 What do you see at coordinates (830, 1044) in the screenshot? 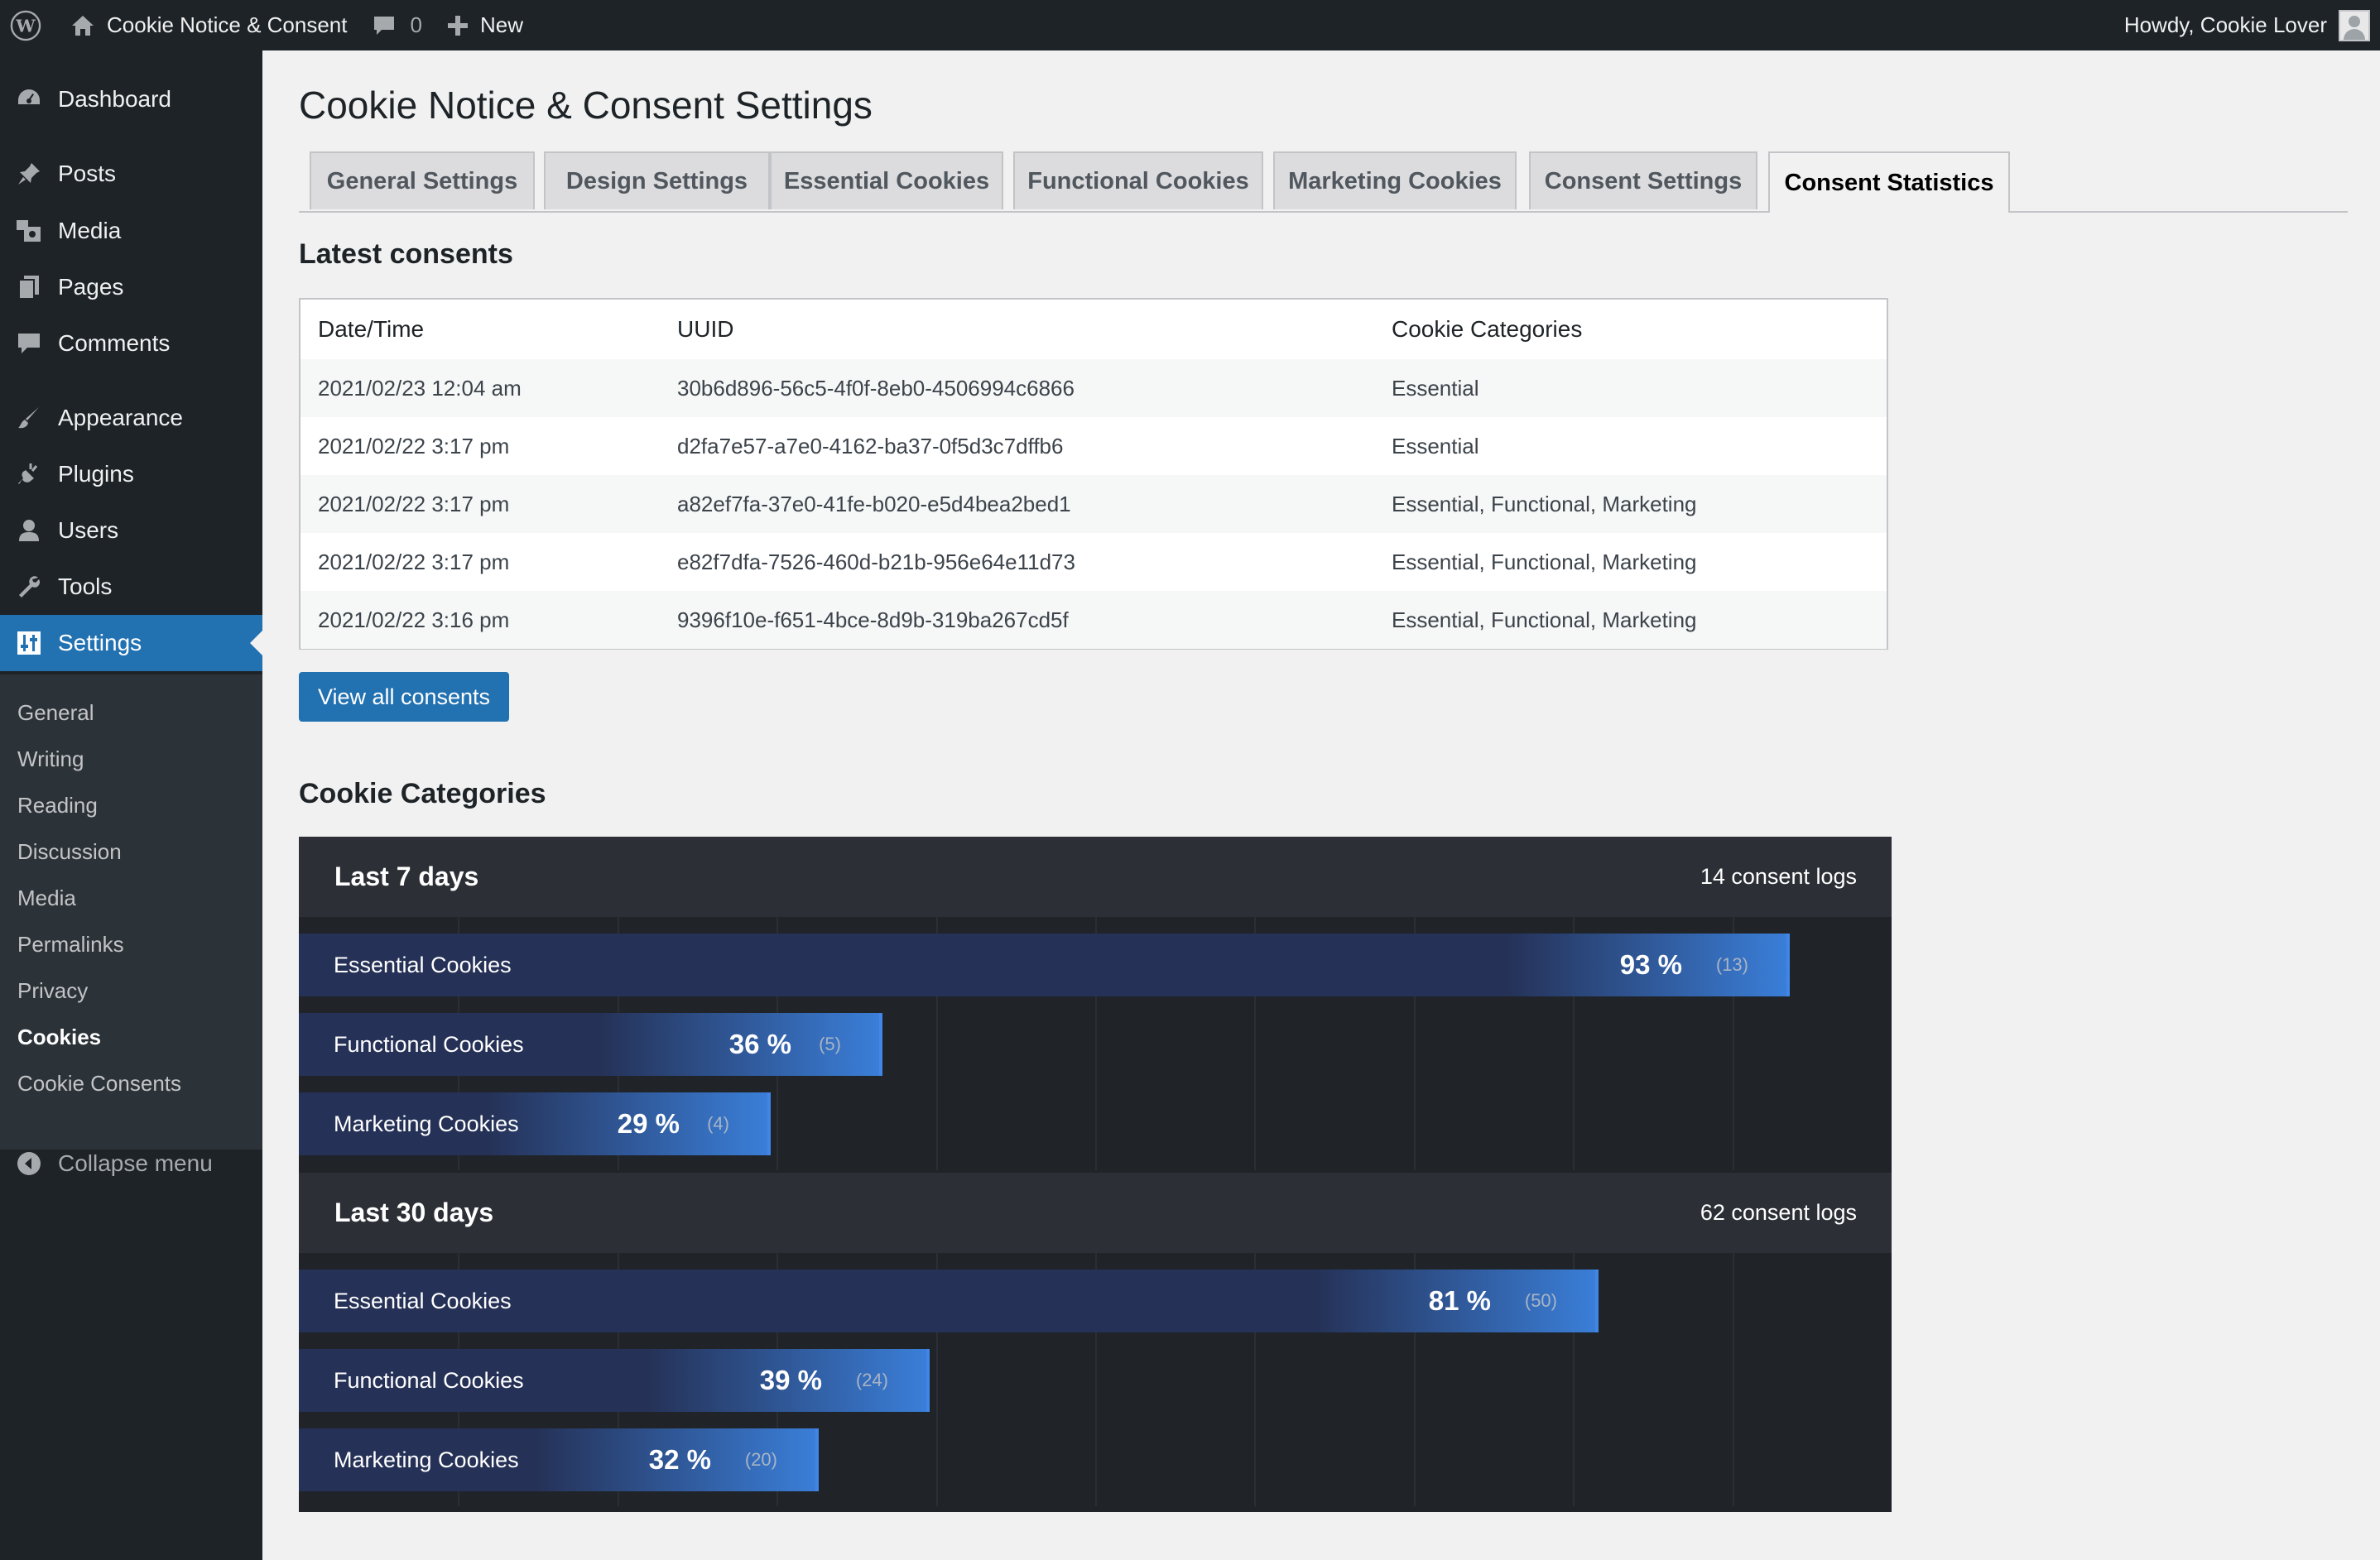
I see `category-bar-count: (5)` at bounding box center [830, 1044].